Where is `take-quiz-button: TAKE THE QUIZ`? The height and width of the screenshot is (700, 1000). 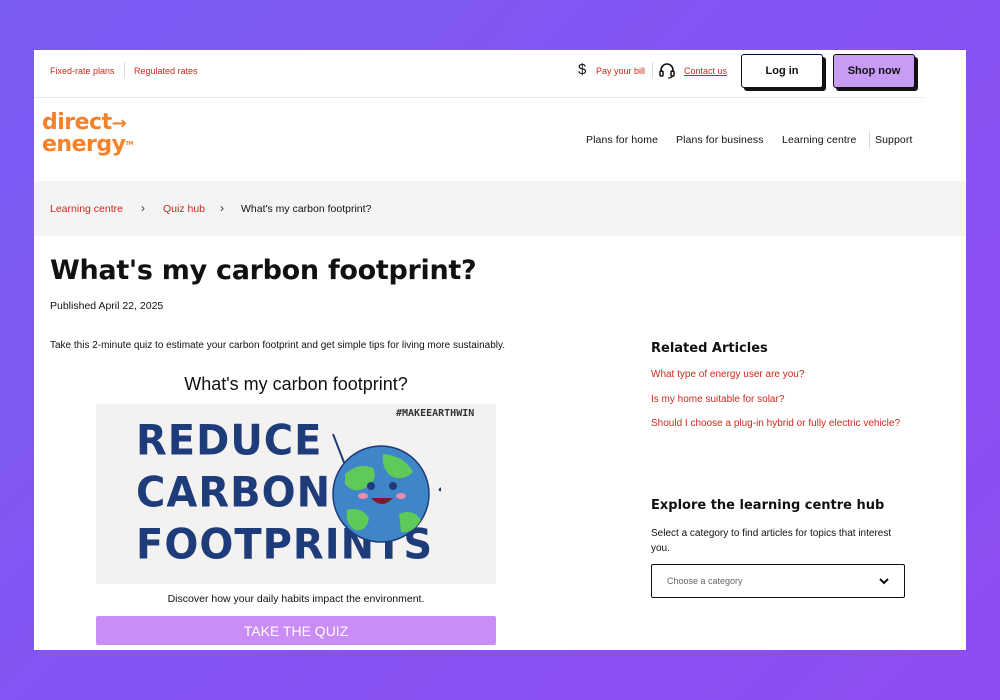
take-quiz-button: TAKE THE QUIZ is located at coordinates (296, 630).